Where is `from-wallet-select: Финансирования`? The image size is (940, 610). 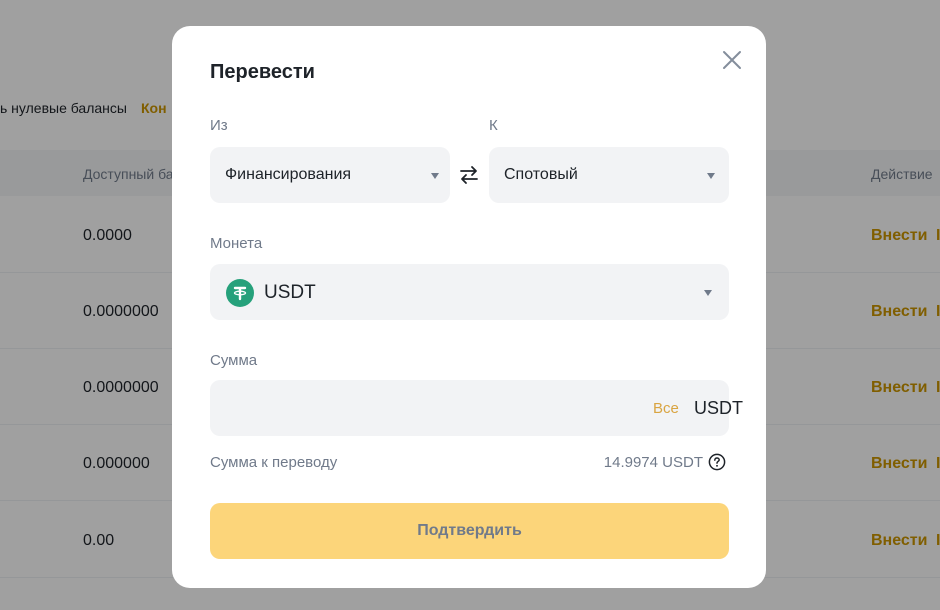
from-wallet-select: Финансирования is located at coordinates (330, 175).